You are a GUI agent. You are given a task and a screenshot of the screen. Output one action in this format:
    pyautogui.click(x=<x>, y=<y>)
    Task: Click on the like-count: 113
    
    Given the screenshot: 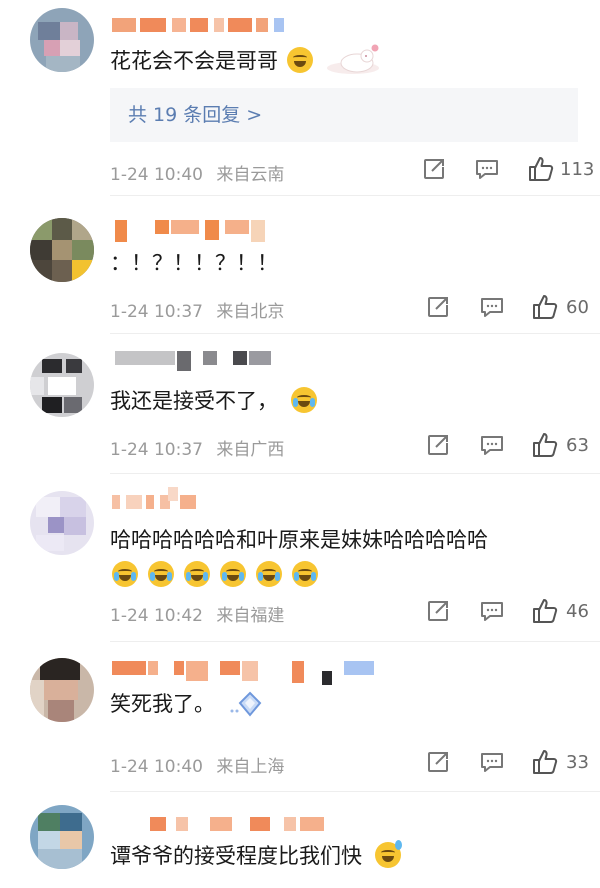 What is the action you would take?
    pyautogui.click(x=577, y=169)
    